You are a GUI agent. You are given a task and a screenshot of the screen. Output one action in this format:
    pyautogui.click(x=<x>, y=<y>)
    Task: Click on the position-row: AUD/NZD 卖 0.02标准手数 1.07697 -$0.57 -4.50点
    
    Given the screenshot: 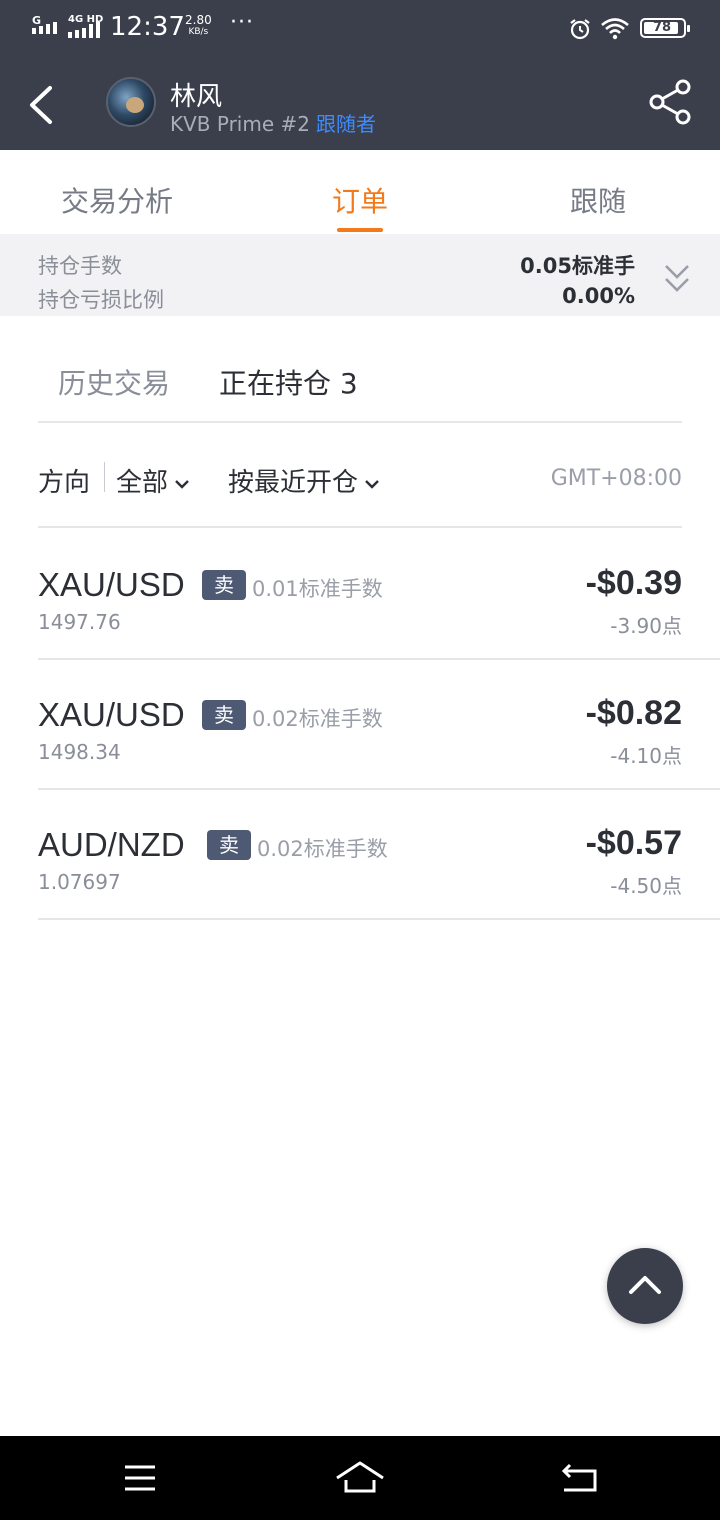 What is the action you would take?
    pyautogui.click(x=360, y=855)
    